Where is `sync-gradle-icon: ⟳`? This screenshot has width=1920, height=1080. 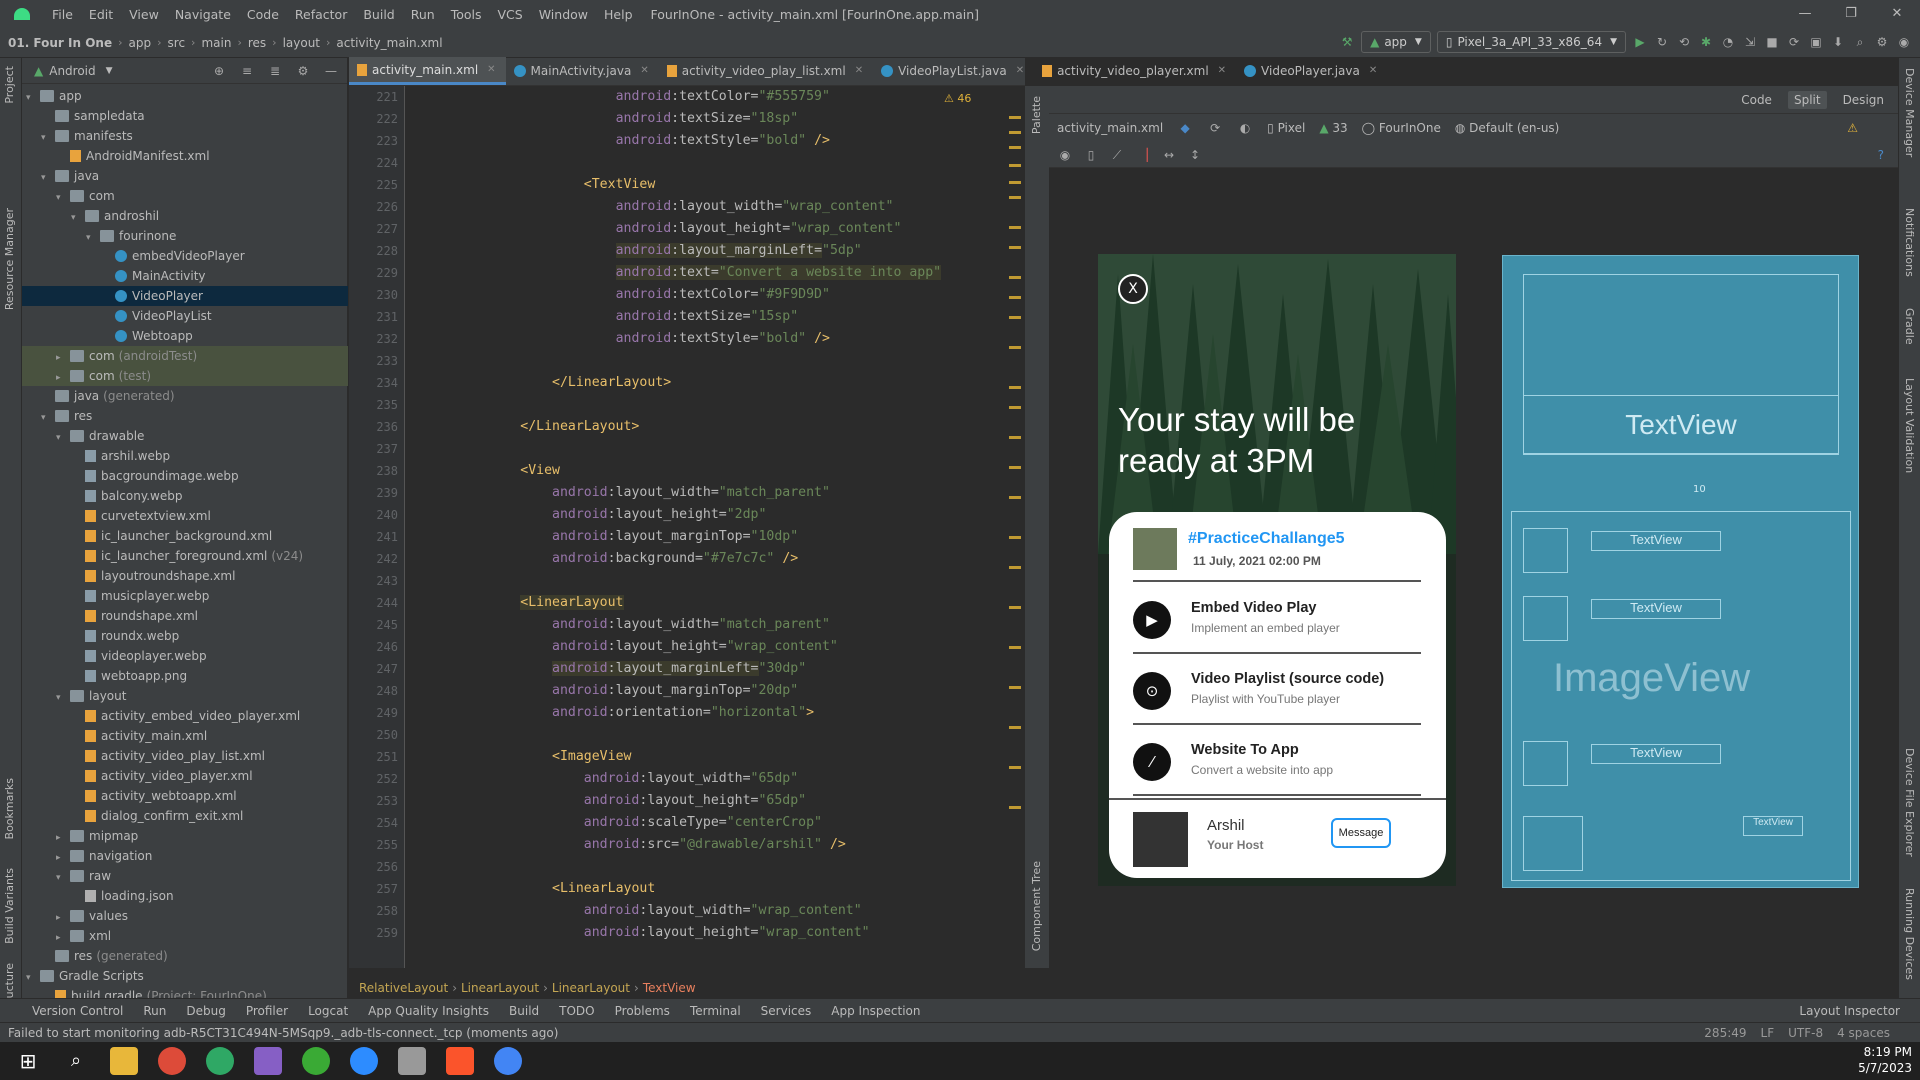
sync-gradle-icon: ⟳ is located at coordinates (1794, 42).